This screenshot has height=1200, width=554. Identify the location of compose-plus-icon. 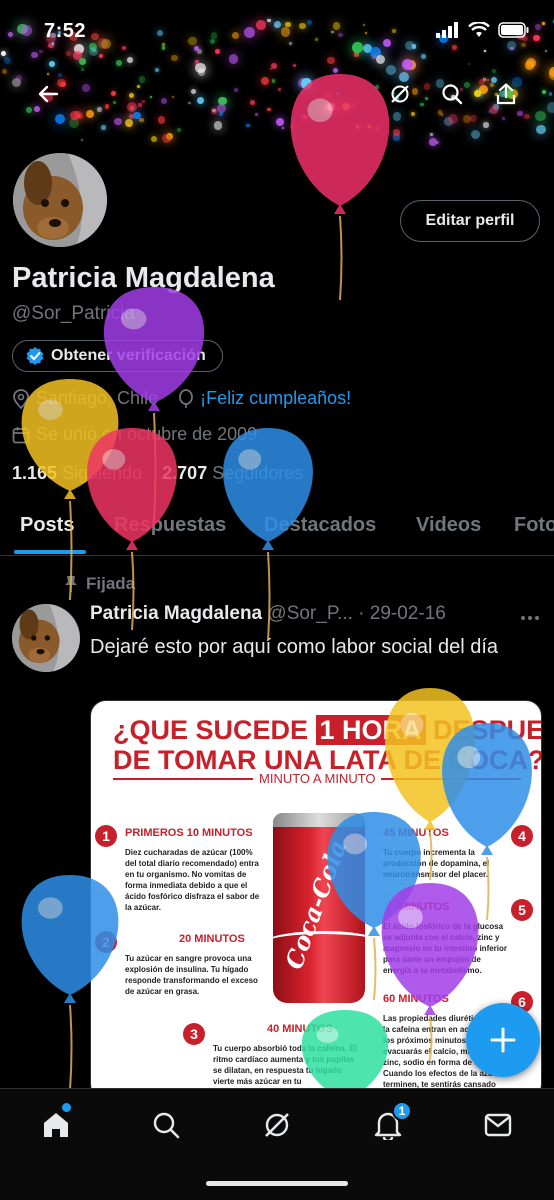
(503, 1040).